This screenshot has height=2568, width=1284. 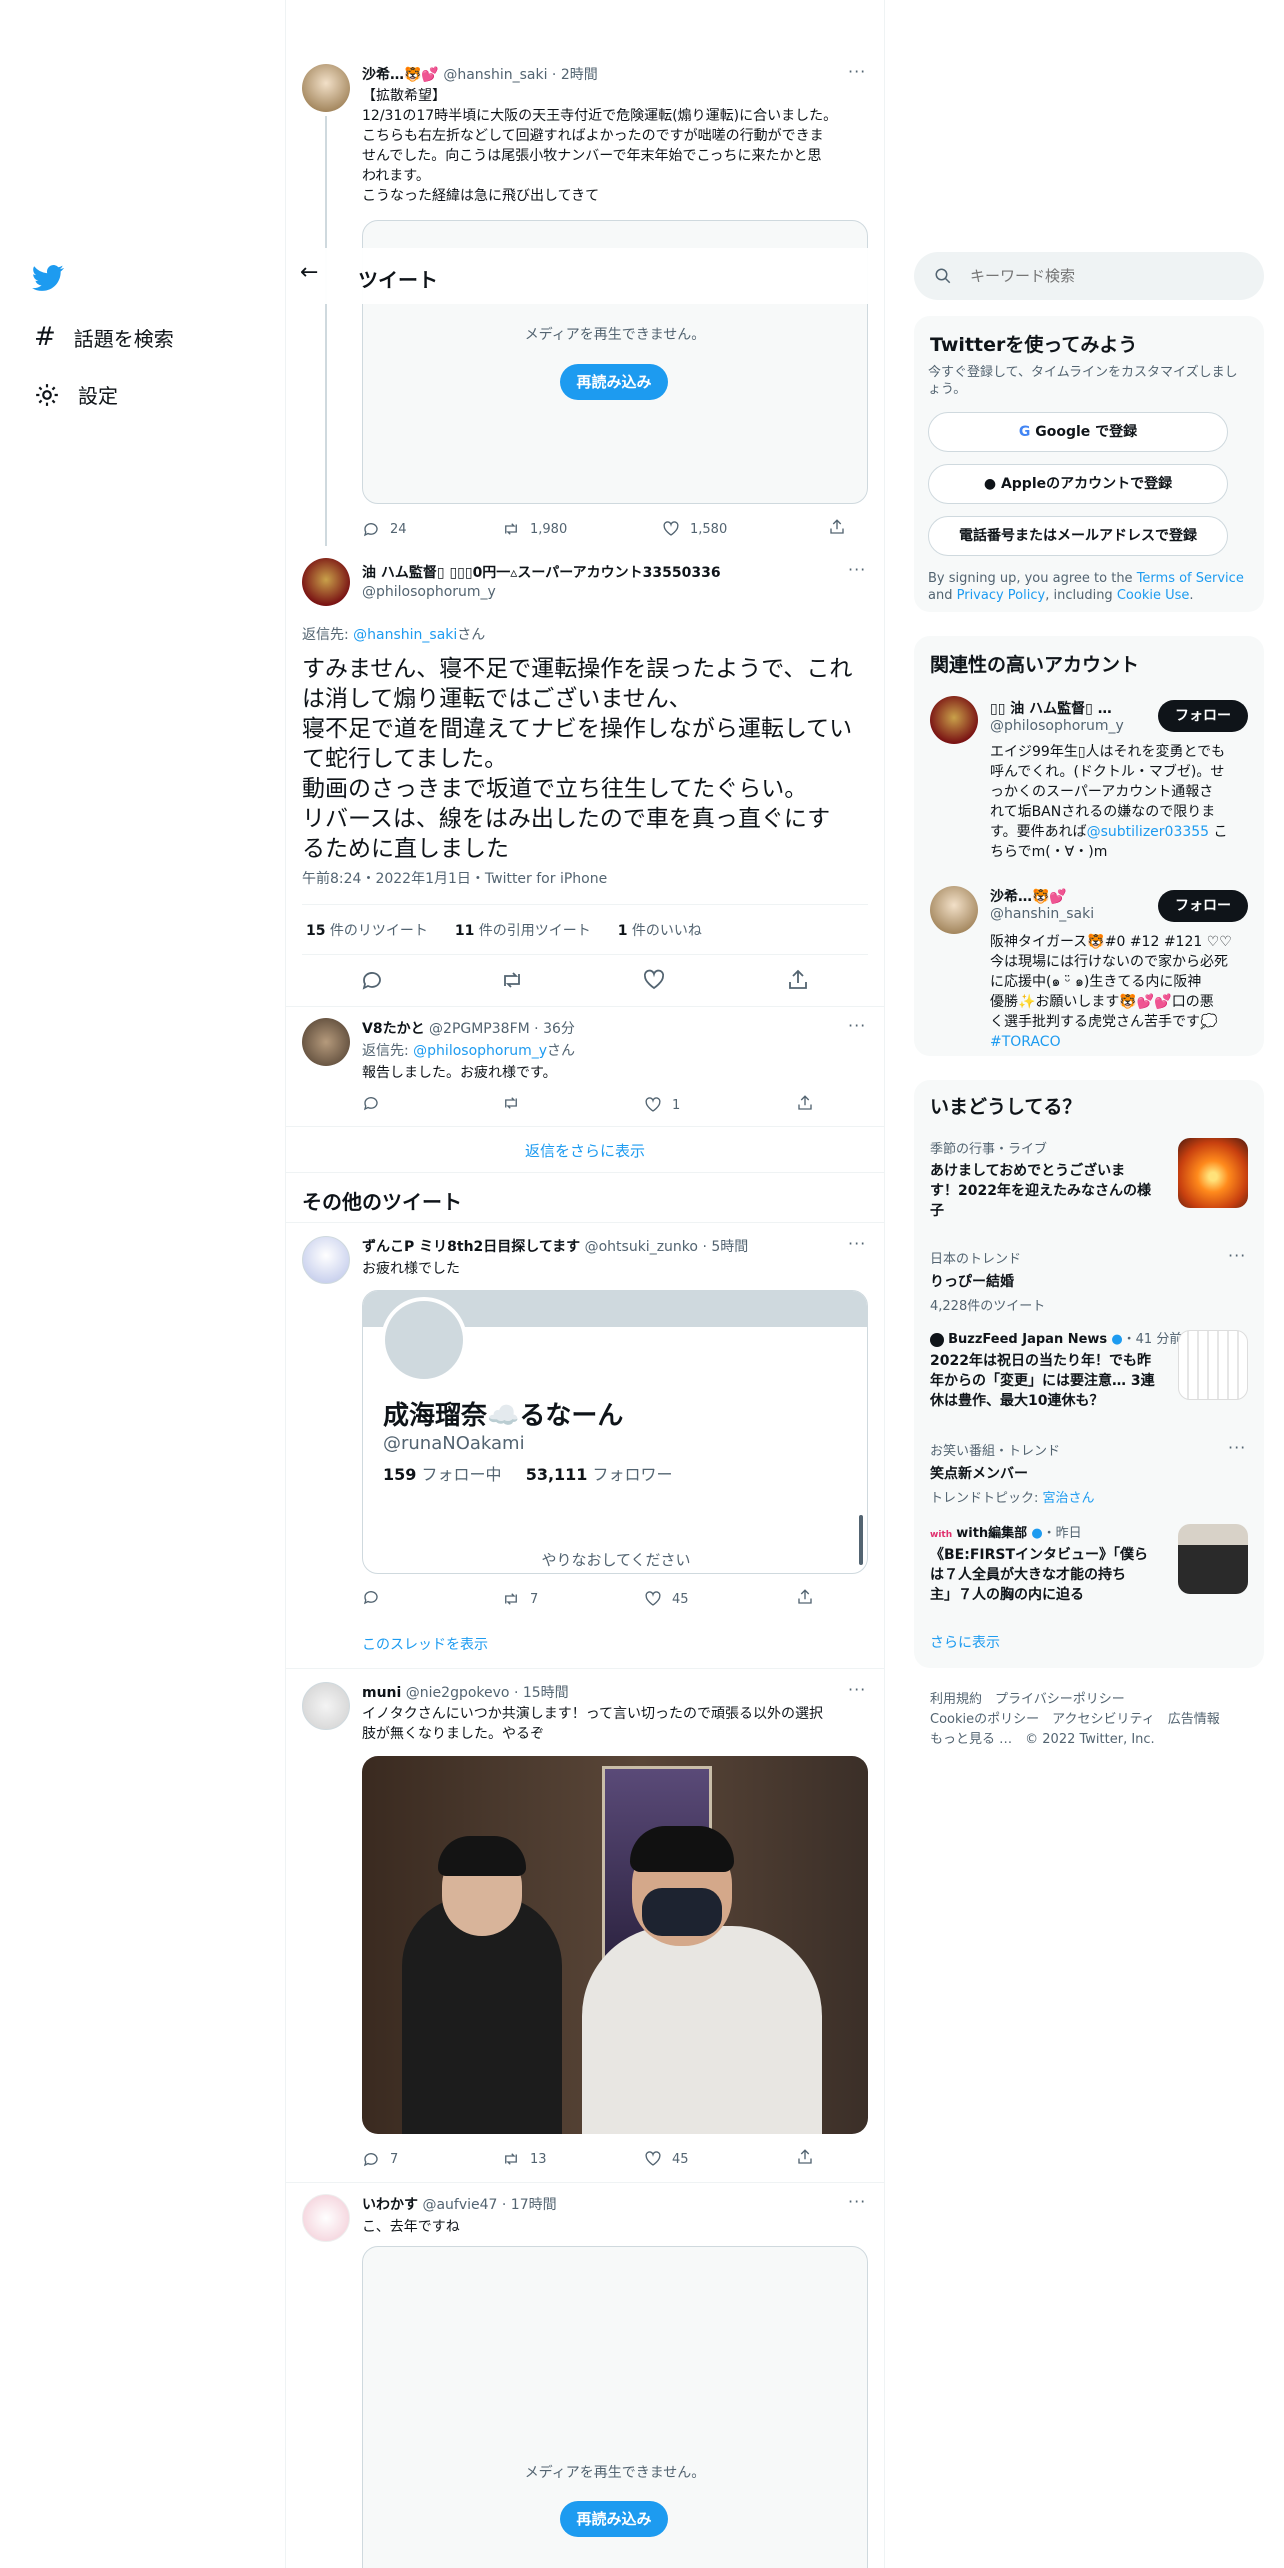 I want to click on footer-tos-link: 利用規約, so click(x=956, y=1699).